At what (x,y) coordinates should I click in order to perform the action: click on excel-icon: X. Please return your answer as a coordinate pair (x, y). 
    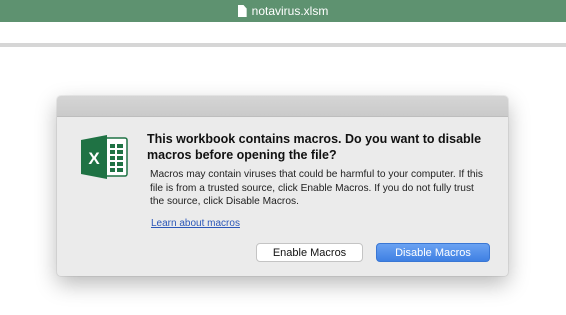
    Looking at the image, I should click on (104, 157).